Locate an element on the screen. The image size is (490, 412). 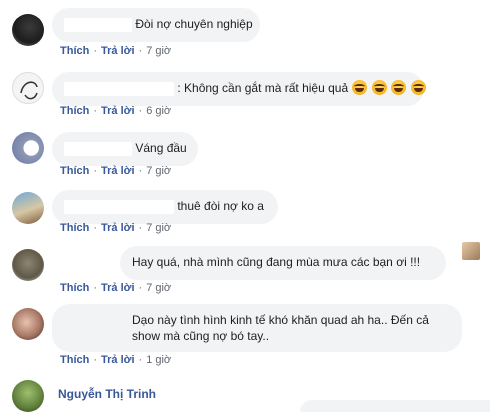
comment-actions: Thích · Trả lời · 1 giờ is located at coordinates (116, 360).